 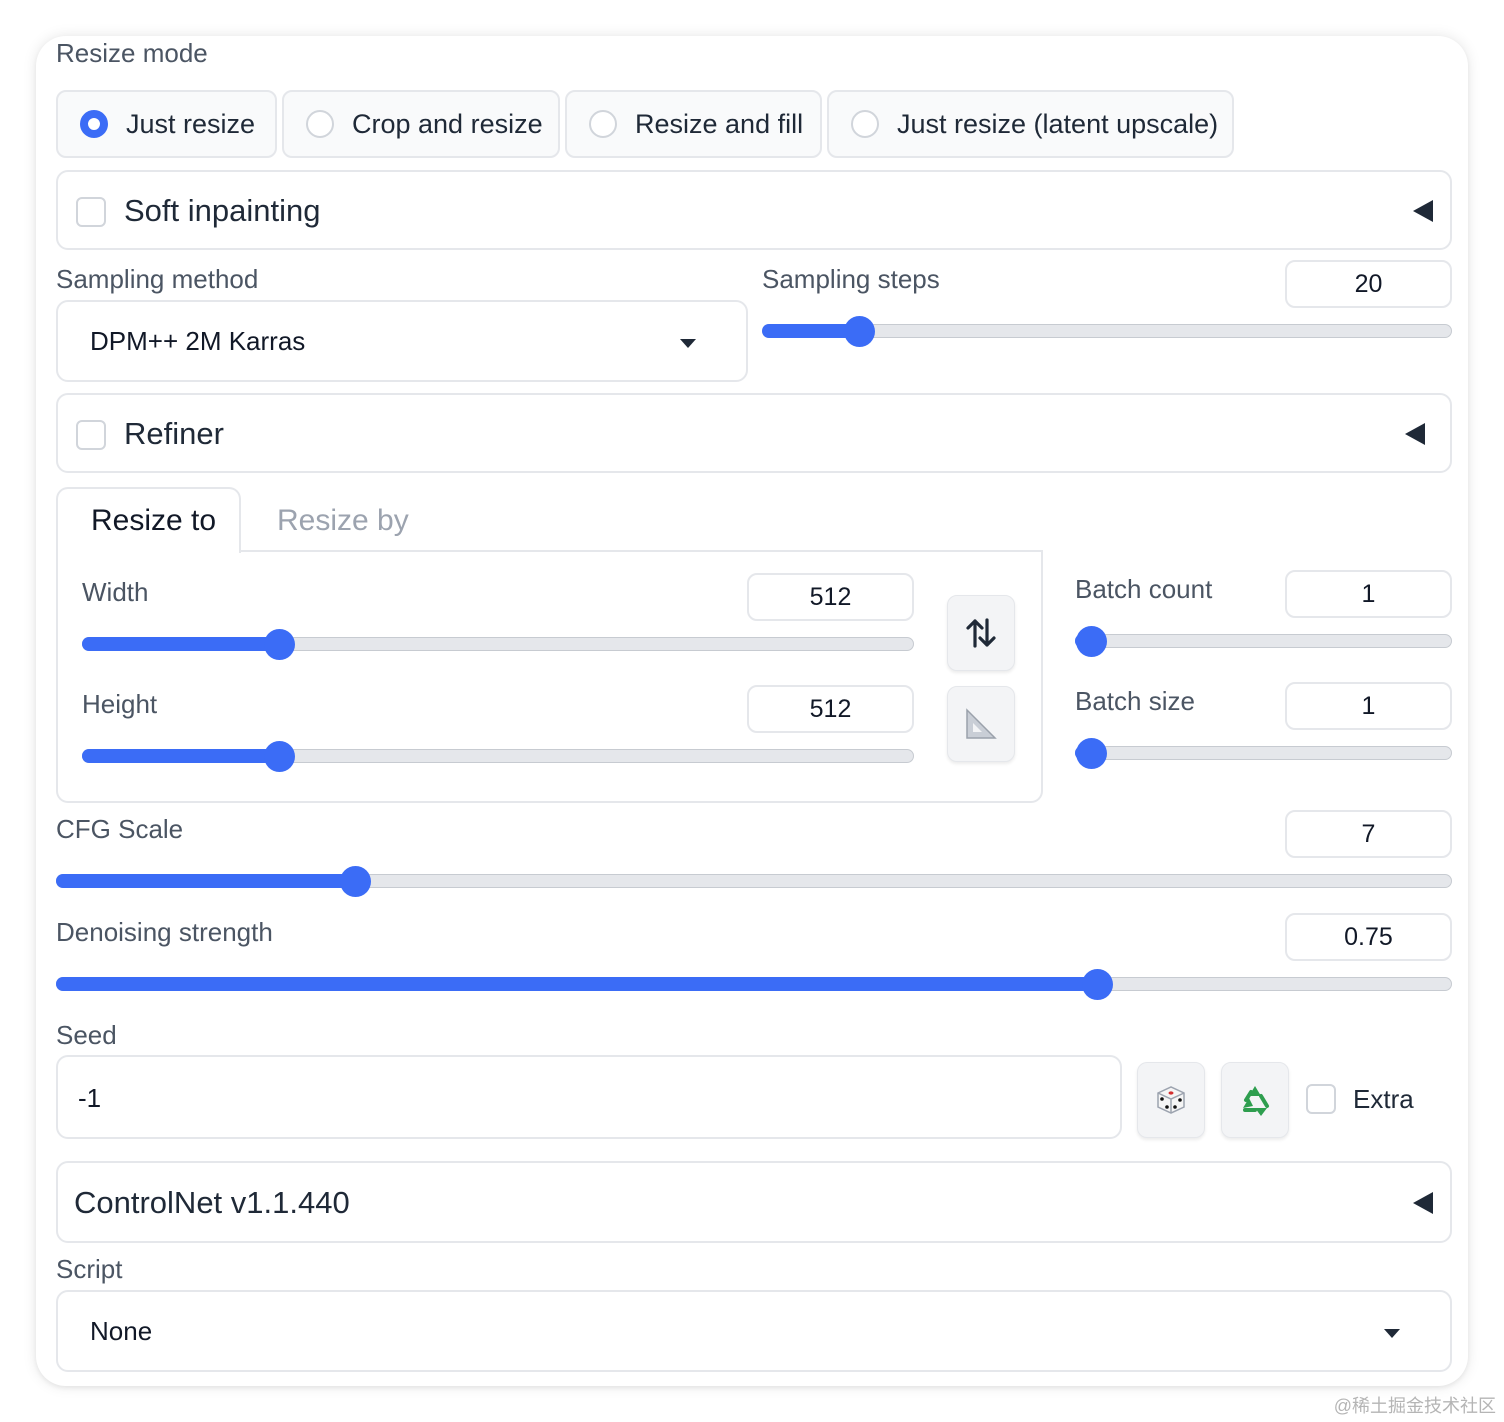 I want to click on script-label: Script, so click(x=89, y=1269).